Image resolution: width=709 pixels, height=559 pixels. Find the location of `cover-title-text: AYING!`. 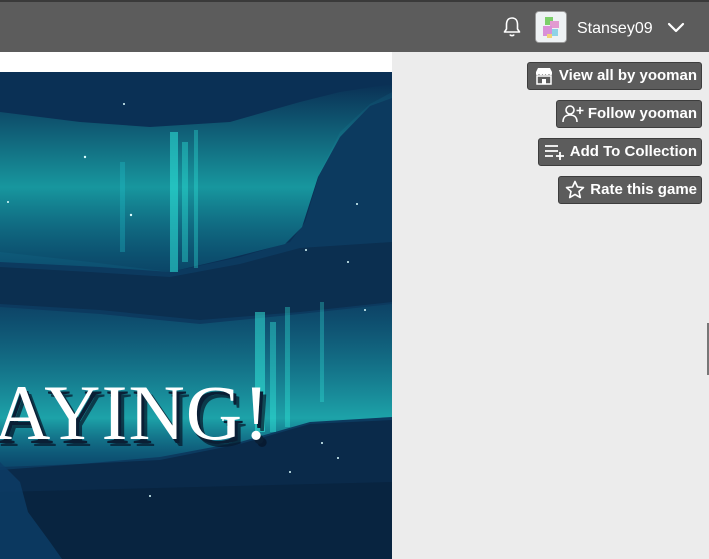

cover-title-text: AYING! is located at coordinates (135, 412).